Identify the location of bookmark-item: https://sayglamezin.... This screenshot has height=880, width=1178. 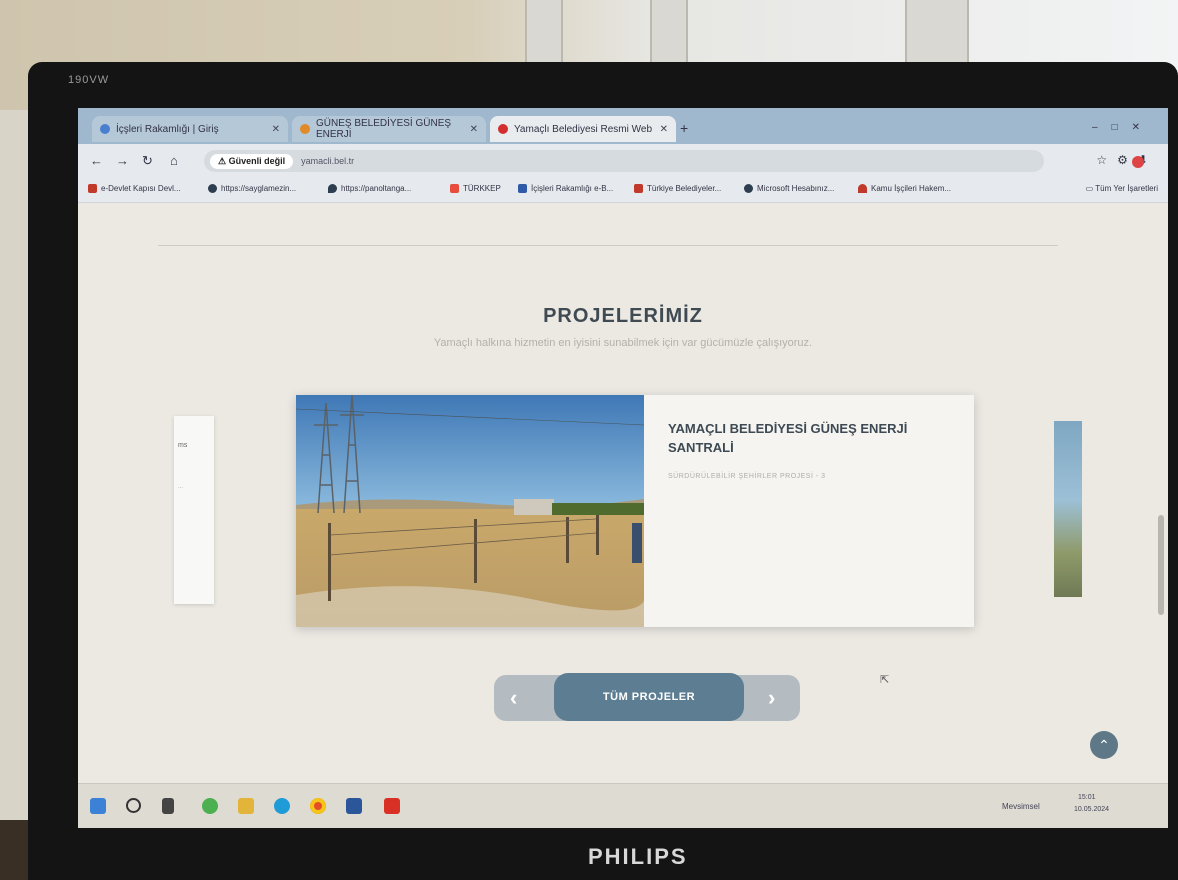
(252, 188).